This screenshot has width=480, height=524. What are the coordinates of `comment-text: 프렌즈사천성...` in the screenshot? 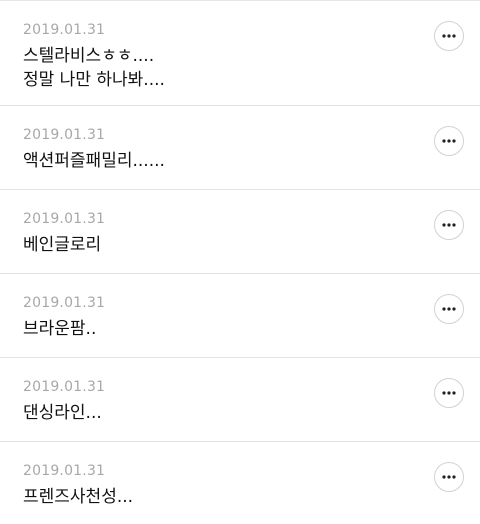 It's located at (78, 497).